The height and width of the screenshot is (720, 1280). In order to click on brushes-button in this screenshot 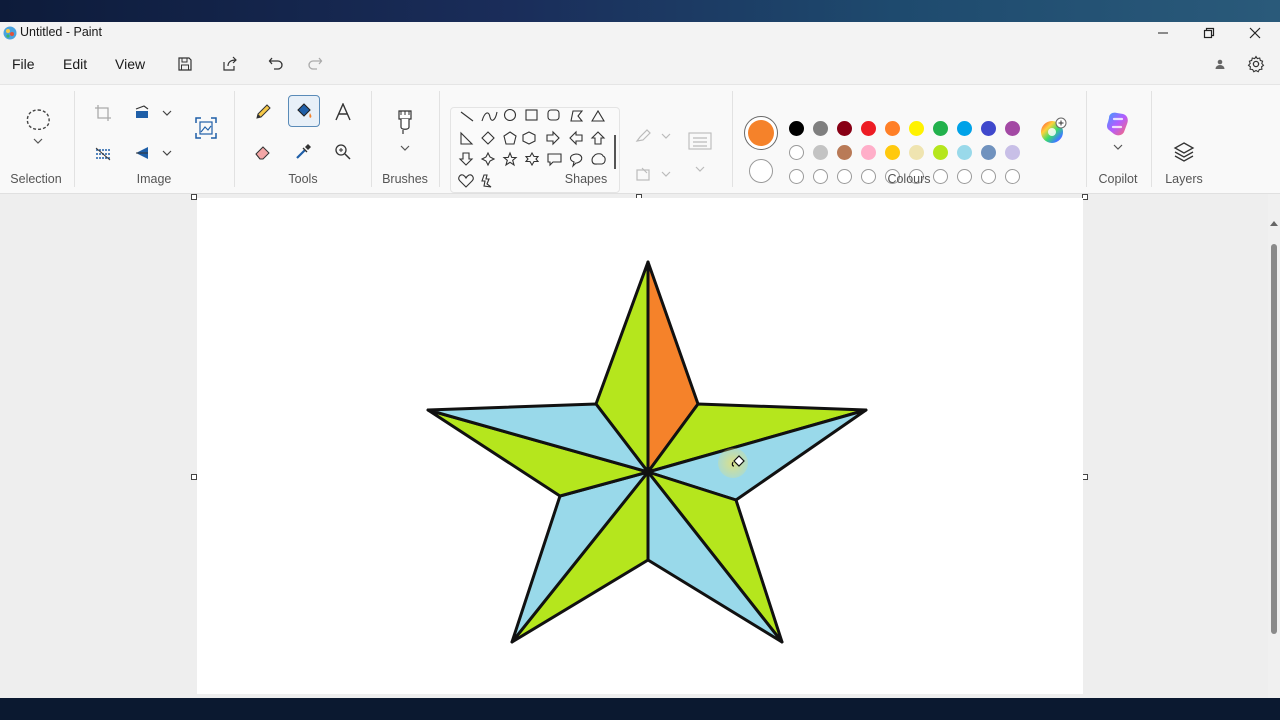, I will do `click(405, 129)`.